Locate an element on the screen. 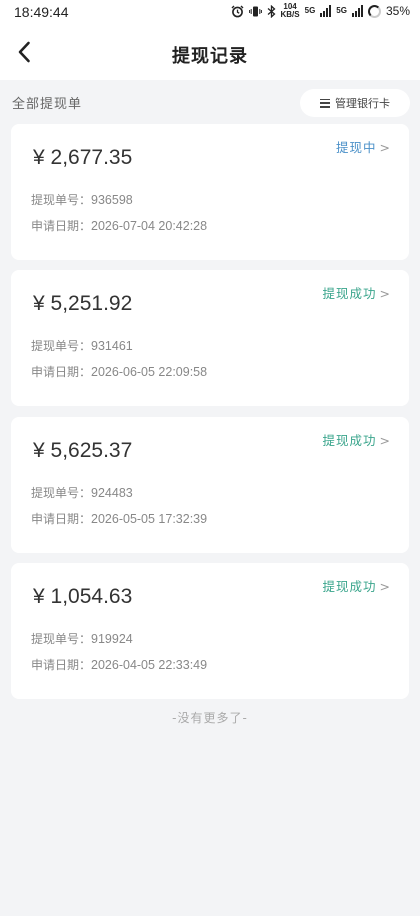 This screenshot has height=916, width=420. signal-strength-2-icon is located at coordinates (357, 11).